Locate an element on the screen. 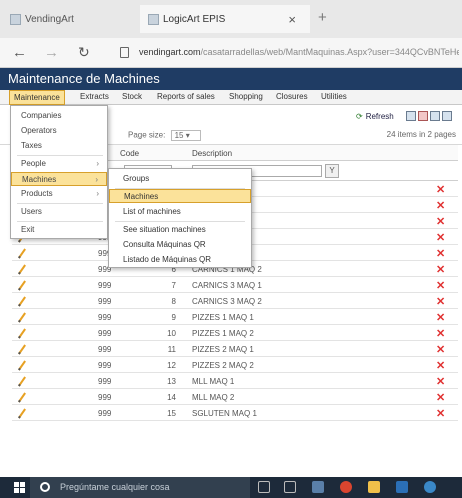 This screenshot has width=462, height=498. user-cell: 999 is located at coordinates (105, 285).